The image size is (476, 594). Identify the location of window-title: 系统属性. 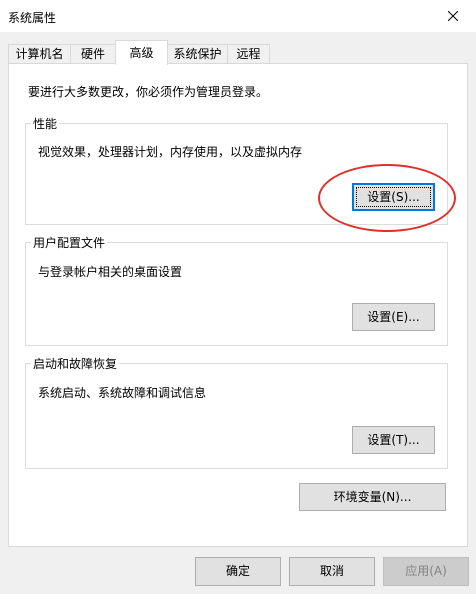
(32, 18).